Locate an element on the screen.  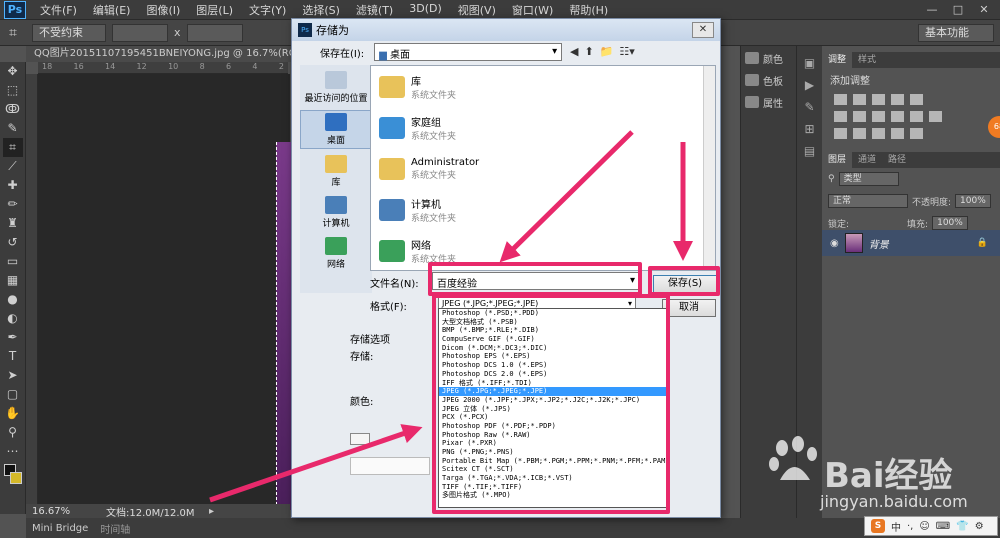
close-window-button: ✕ is located at coordinates (984, 10).